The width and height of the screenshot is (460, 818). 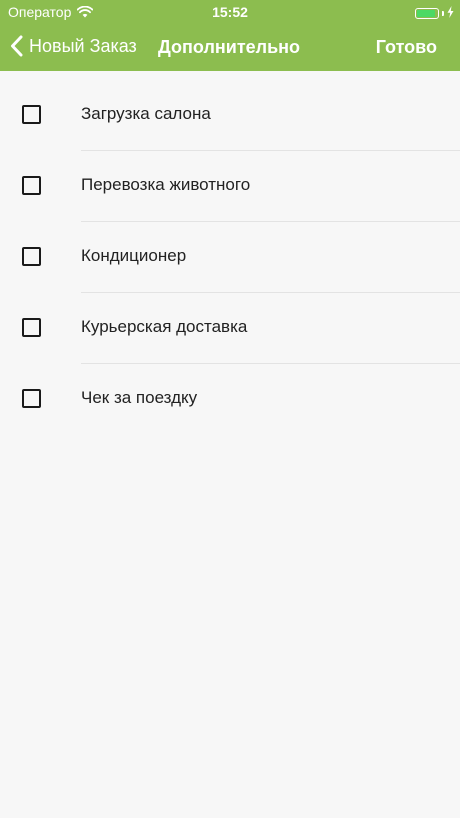 I want to click on back-button-label: Новый Заказ, so click(x=83, y=45).